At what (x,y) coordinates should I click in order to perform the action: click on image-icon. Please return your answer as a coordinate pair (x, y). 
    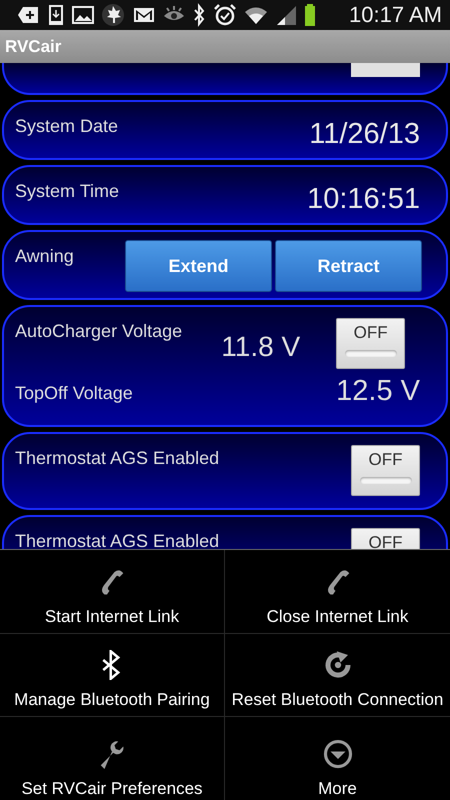
    Looking at the image, I should click on (83, 15).